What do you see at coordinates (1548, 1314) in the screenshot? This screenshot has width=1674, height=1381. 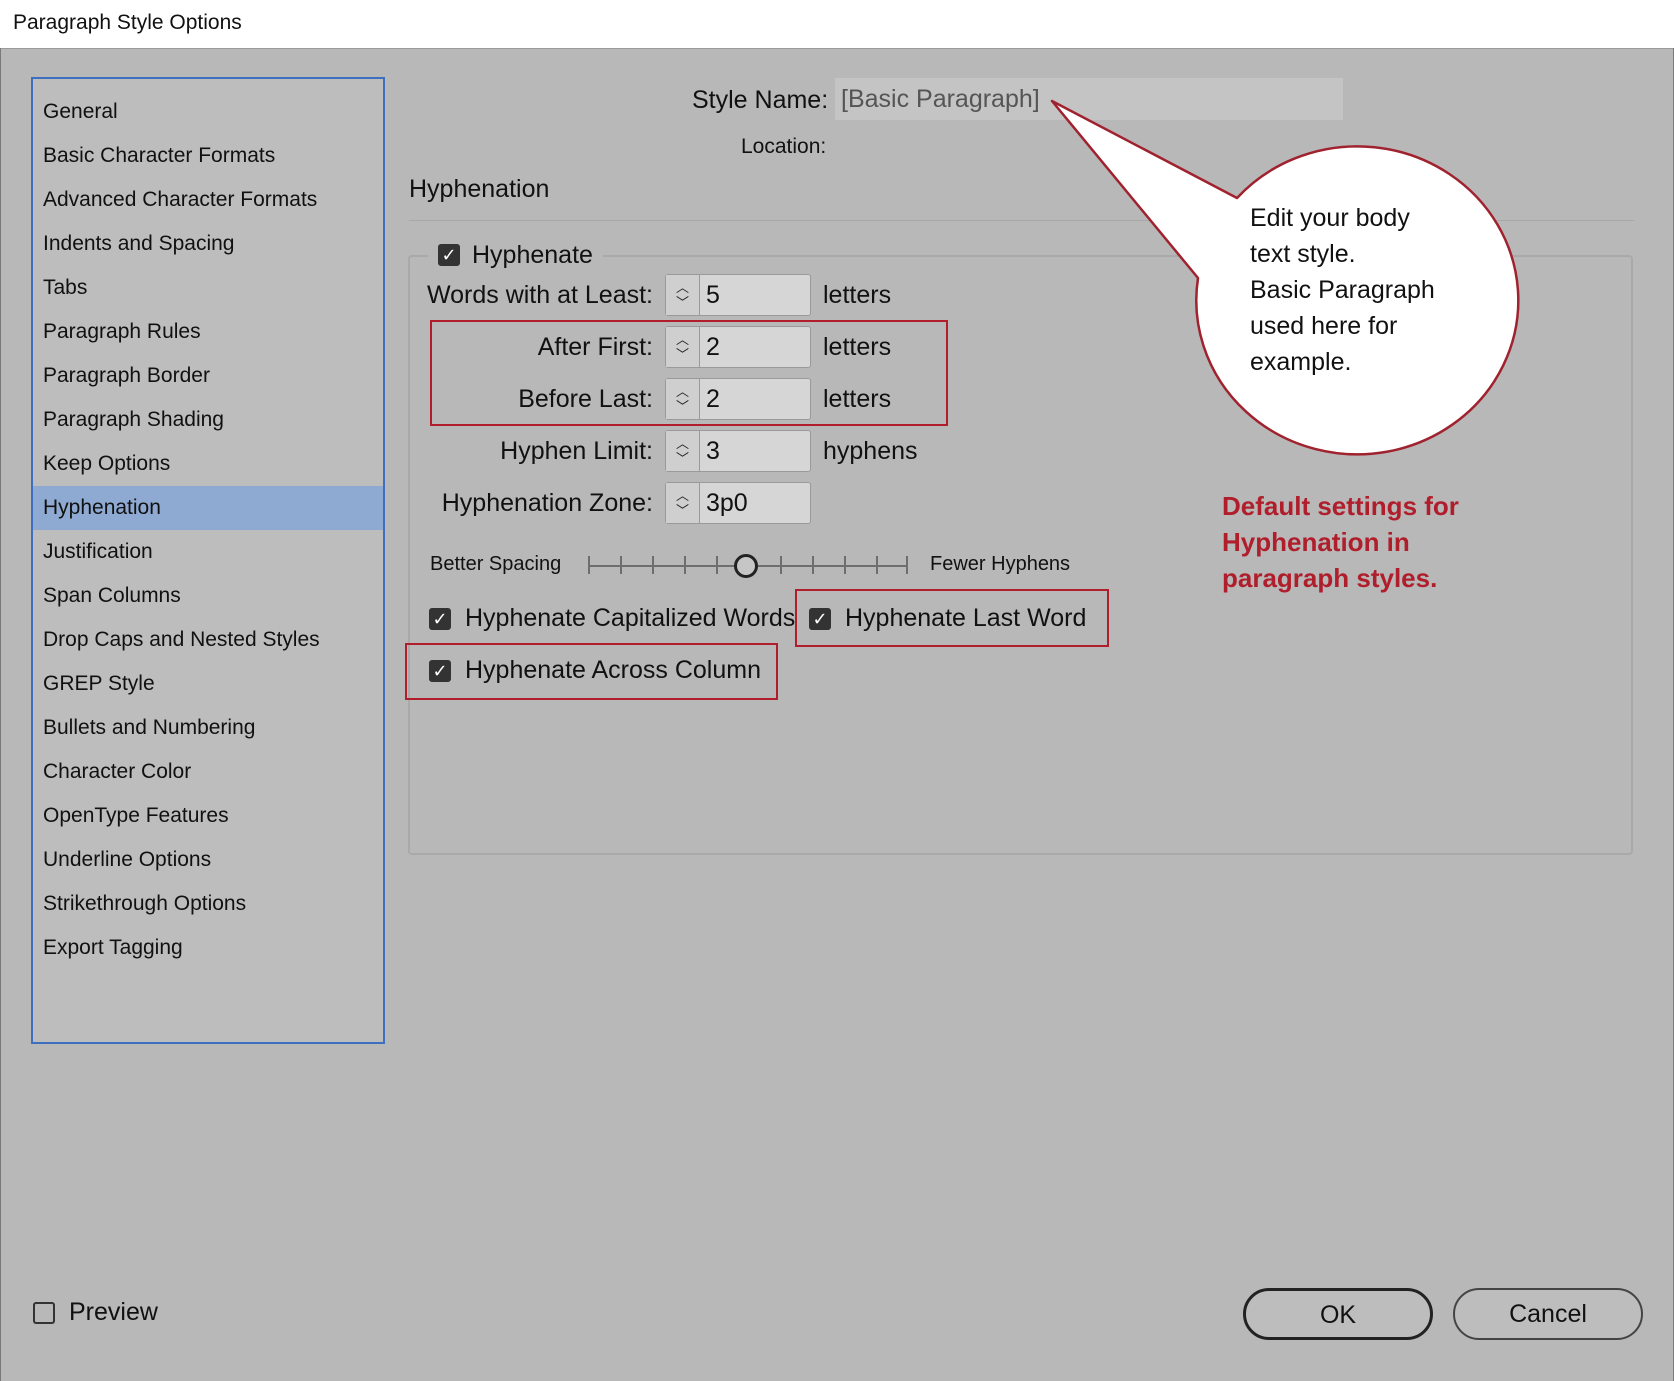 I see `cancel-button: Cancel` at bounding box center [1548, 1314].